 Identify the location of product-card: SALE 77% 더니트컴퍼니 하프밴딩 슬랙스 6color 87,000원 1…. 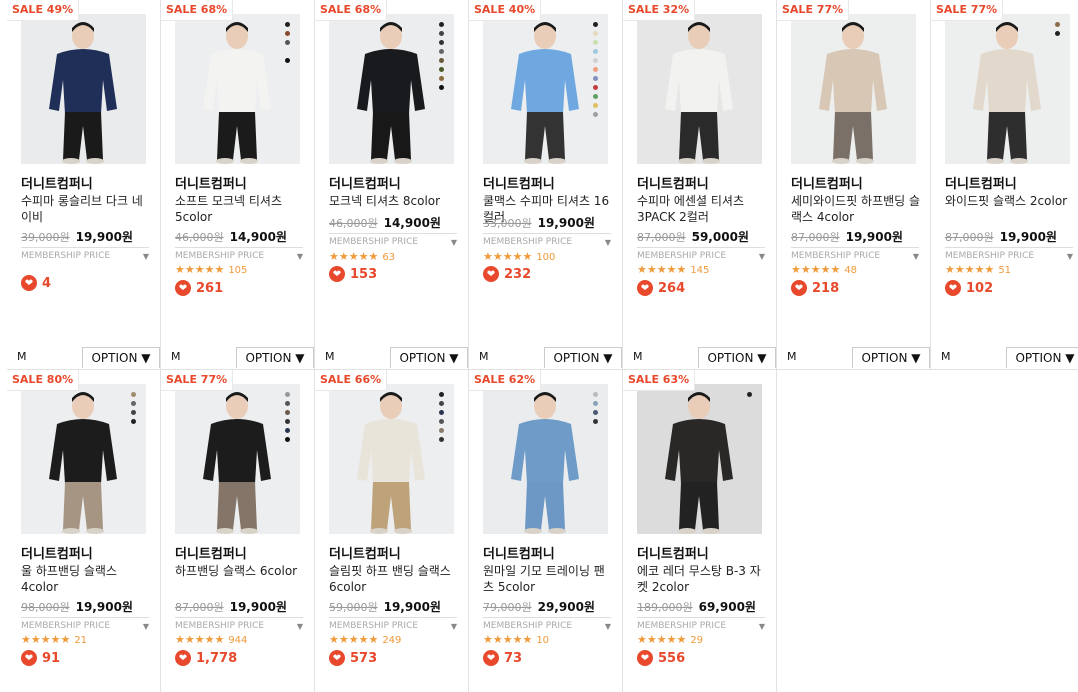
(238, 531).